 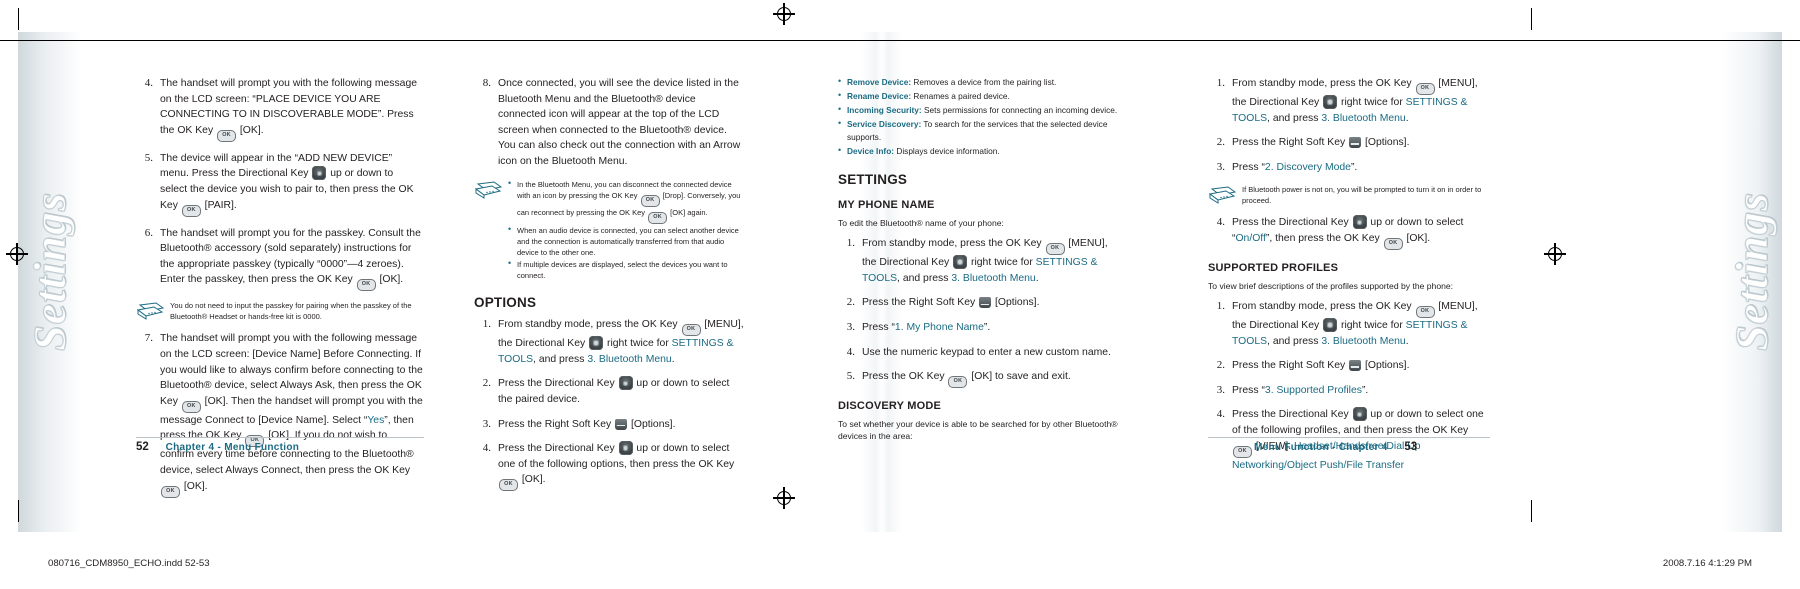 I want to click on step-text: Press “1. My Phone Name”., so click(x=926, y=327).